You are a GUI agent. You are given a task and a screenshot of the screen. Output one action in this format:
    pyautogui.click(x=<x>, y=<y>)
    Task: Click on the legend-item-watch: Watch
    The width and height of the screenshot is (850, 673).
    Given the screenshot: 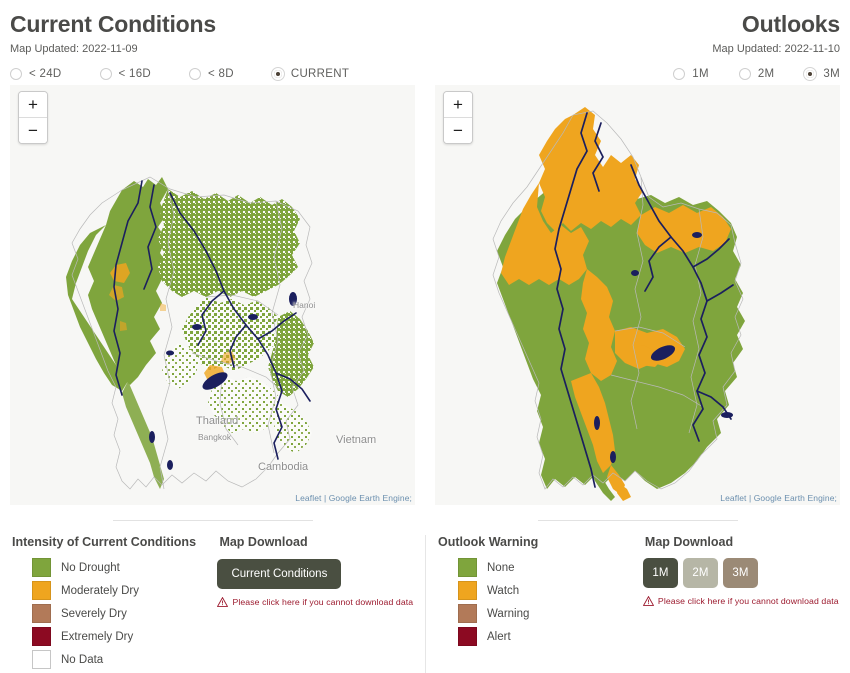 What is the action you would take?
    pyautogui.click(x=550, y=590)
    